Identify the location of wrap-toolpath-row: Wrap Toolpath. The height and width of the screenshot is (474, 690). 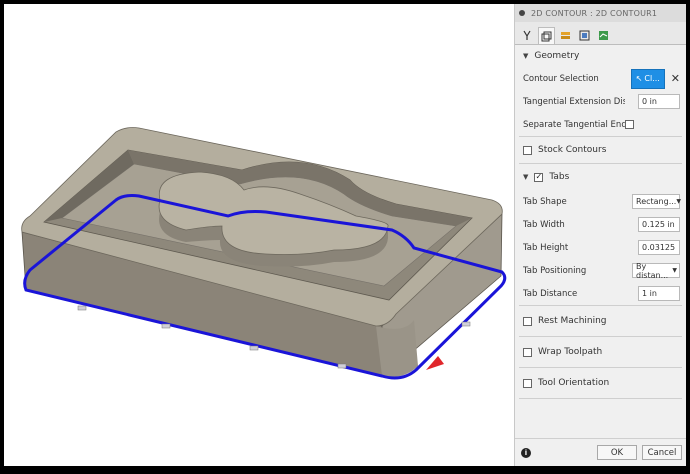
(600, 352).